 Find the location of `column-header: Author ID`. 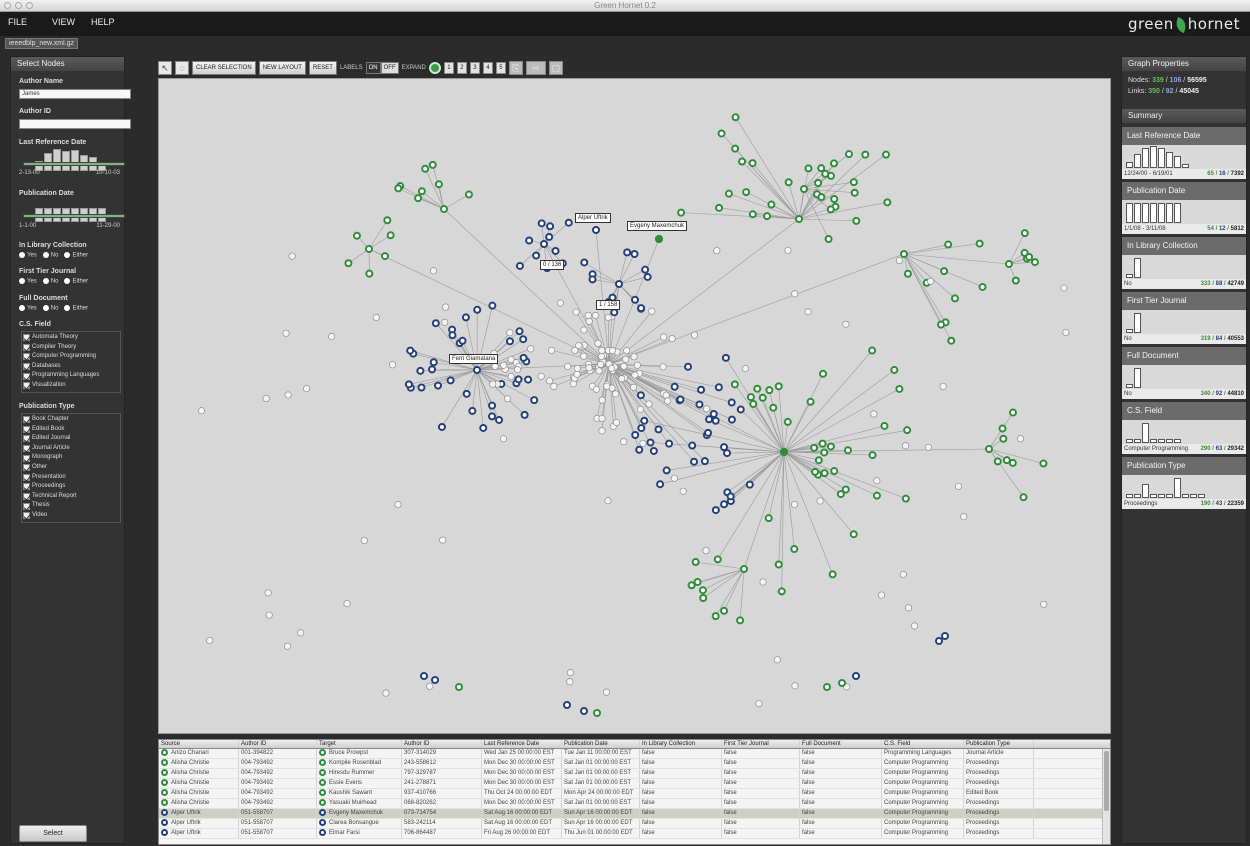

column-header: Author ID is located at coordinates (278, 744).